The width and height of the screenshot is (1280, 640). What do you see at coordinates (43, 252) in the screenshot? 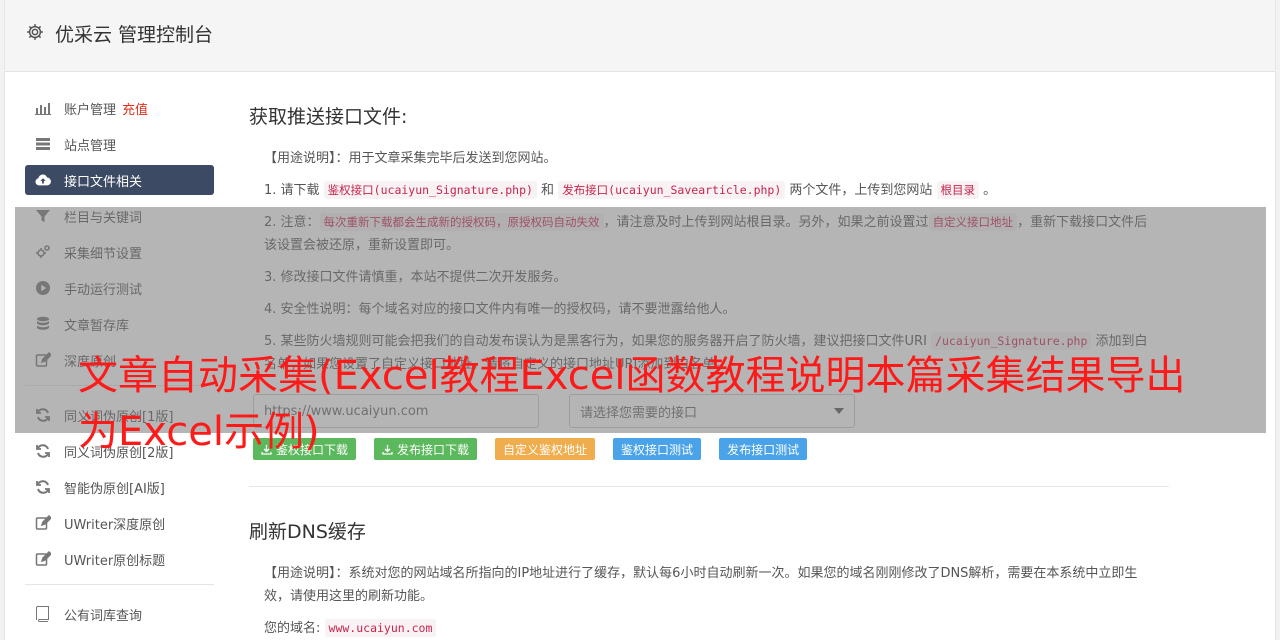
I see `cogs-icon` at bounding box center [43, 252].